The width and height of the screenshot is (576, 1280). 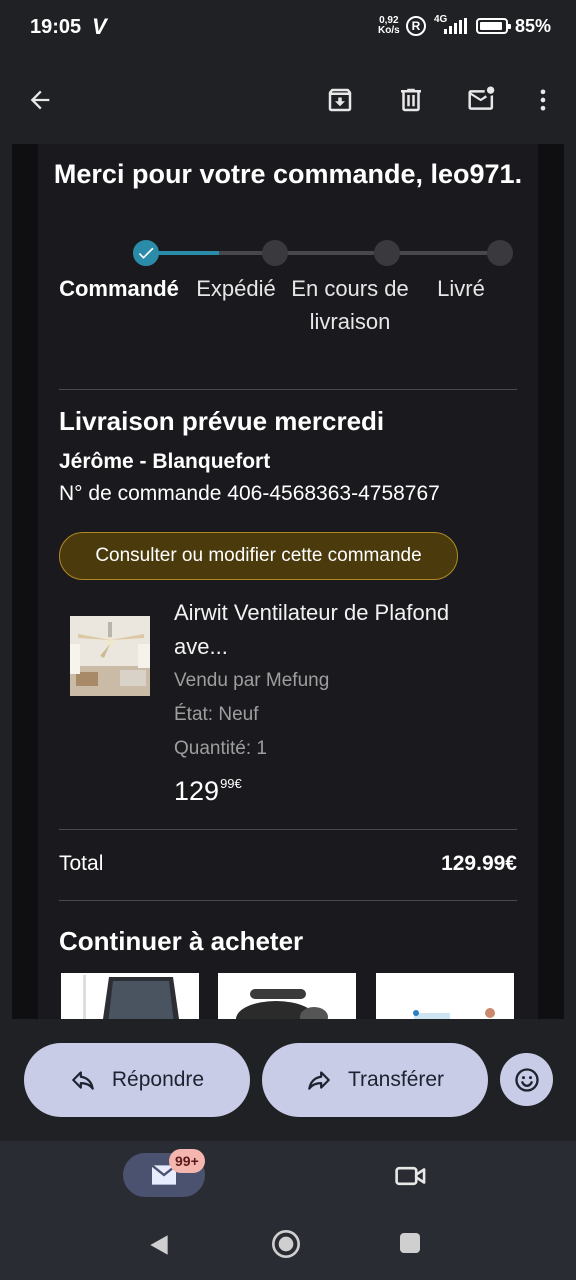 I want to click on product-quantity: Quantité: 1, so click(x=220, y=748).